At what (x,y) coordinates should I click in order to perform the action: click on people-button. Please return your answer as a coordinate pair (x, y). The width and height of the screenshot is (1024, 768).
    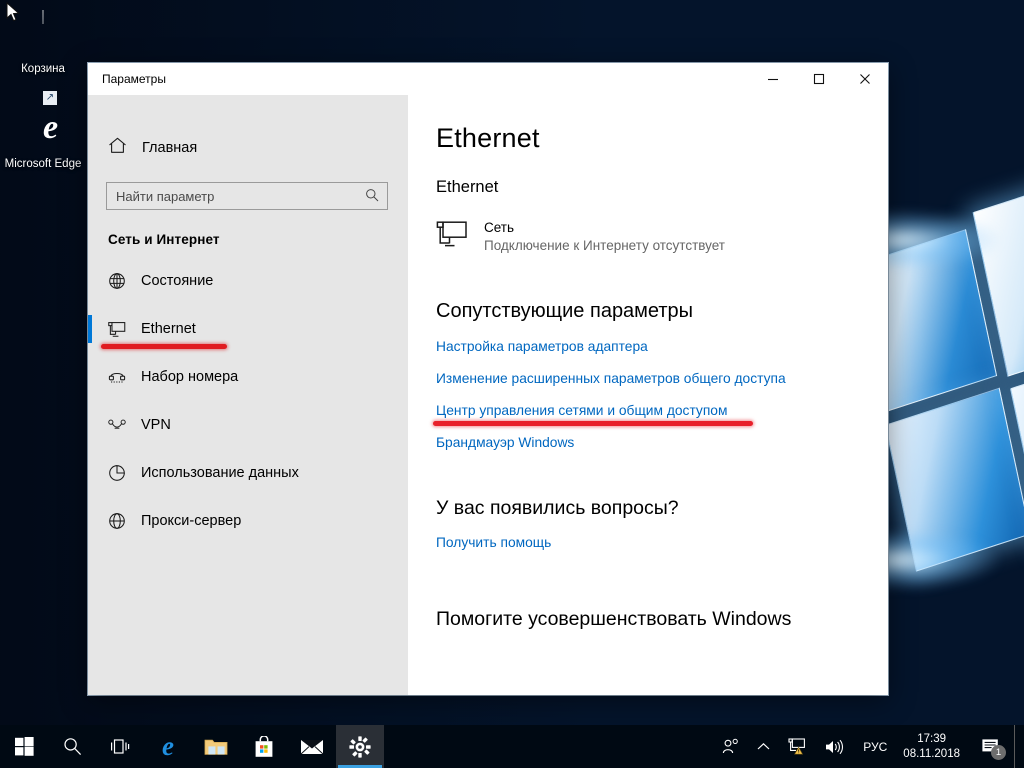
    Looking at the image, I should click on (730, 746).